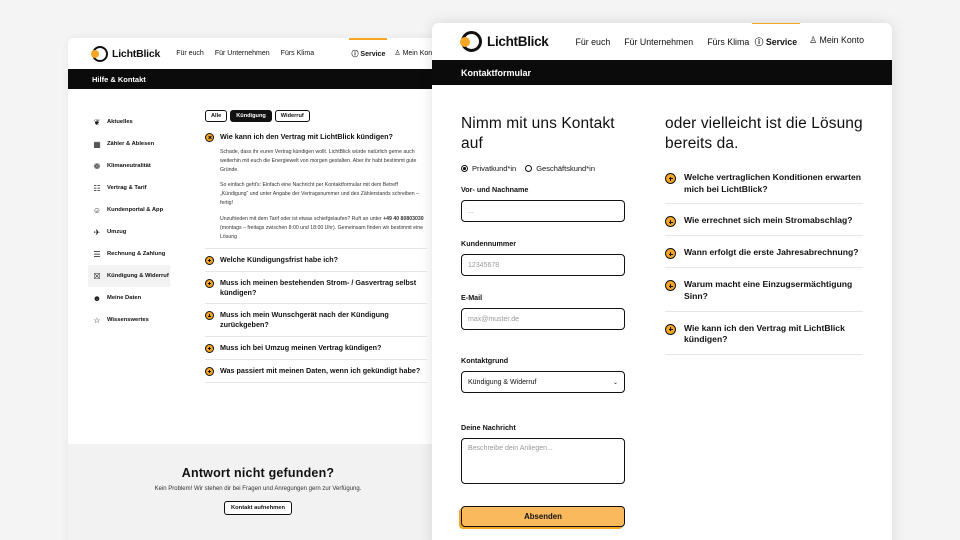  Describe the element at coordinates (373, 54) in the screenshot. I see `nav-service-label: Service` at that location.